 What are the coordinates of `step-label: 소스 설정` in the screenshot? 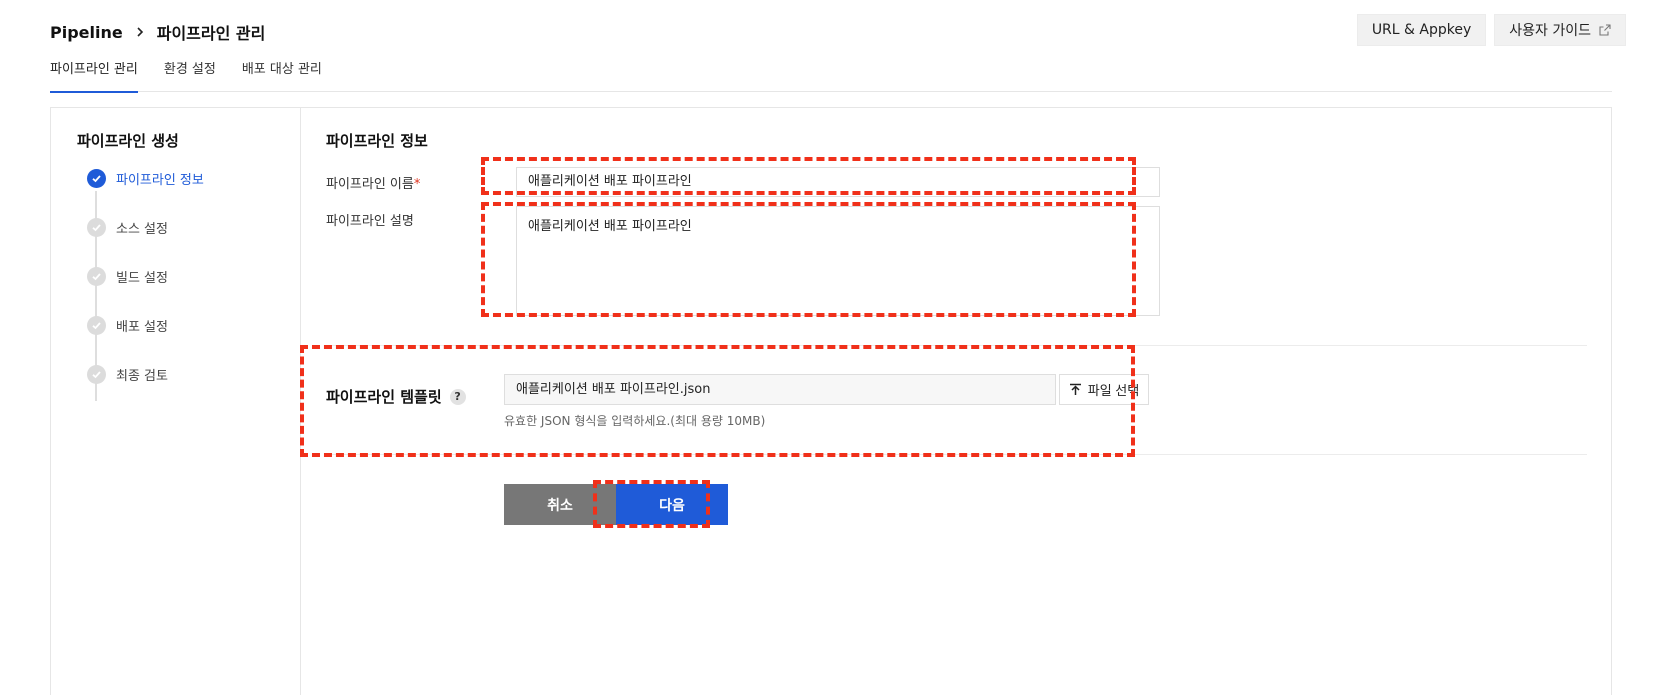 It's located at (142, 229).